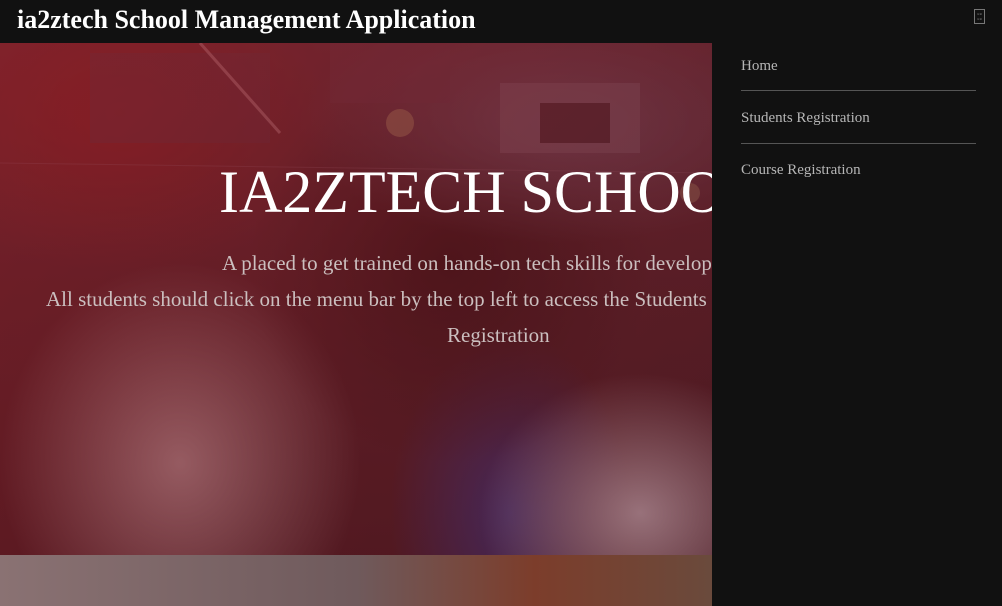  Describe the element at coordinates (858, 66) in the screenshot. I see `nav-item-home: Home` at that location.